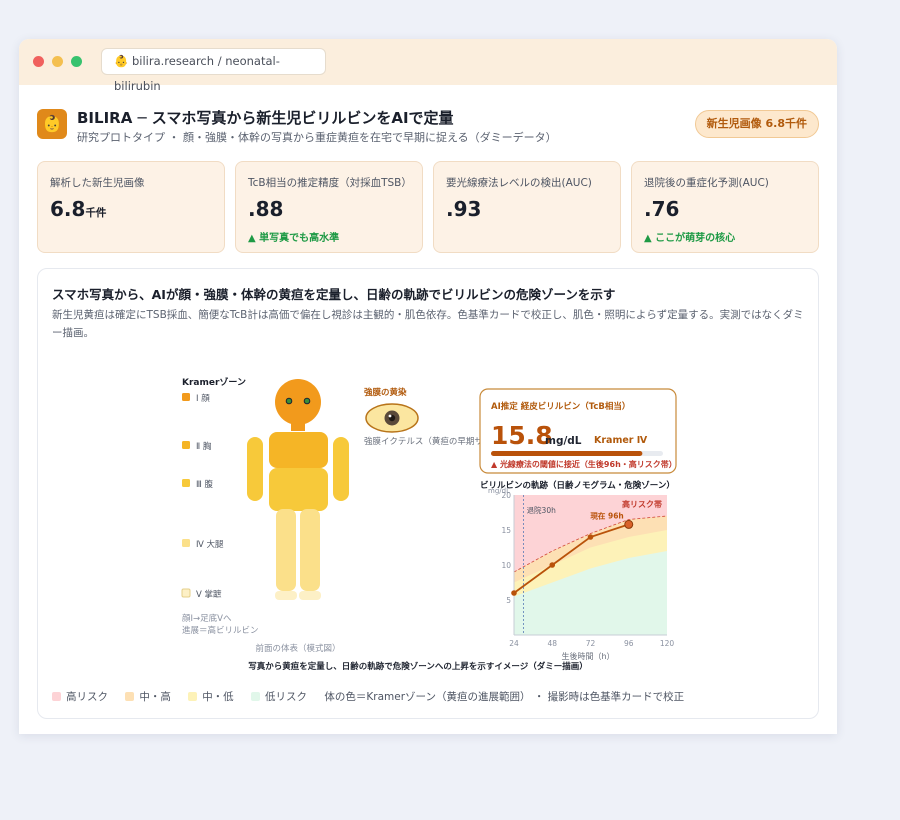 The height and width of the screenshot is (820, 900). I want to click on stat-value: .93, so click(464, 209).